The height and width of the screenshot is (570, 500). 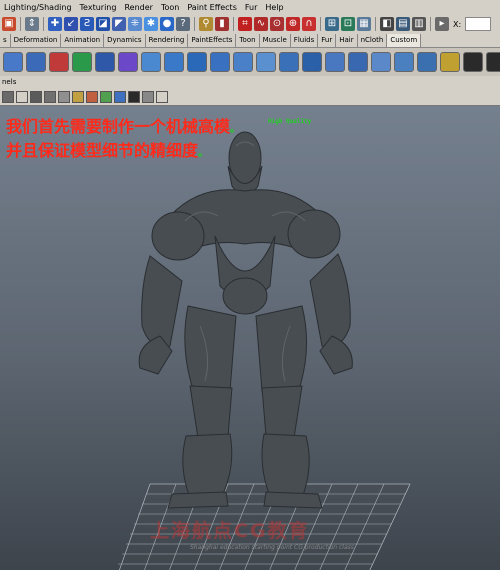 What do you see at coordinates (125, 40) in the screenshot?
I see `tab-dynamics: Dynamics` at bounding box center [125, 40].